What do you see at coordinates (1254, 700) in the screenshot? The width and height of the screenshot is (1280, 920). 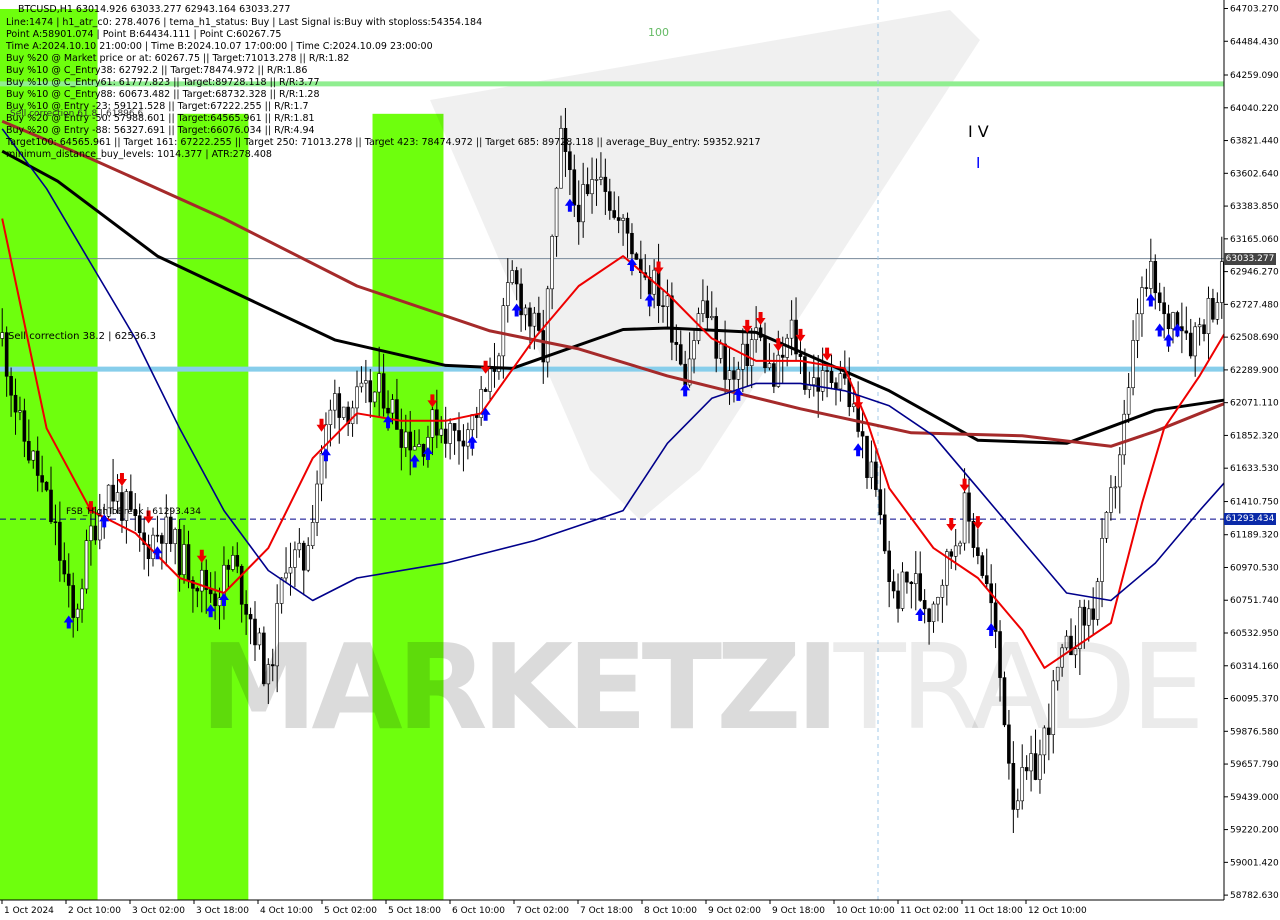 I see `y-tick-label: 60095.370` at bounding box center [1254, 700].